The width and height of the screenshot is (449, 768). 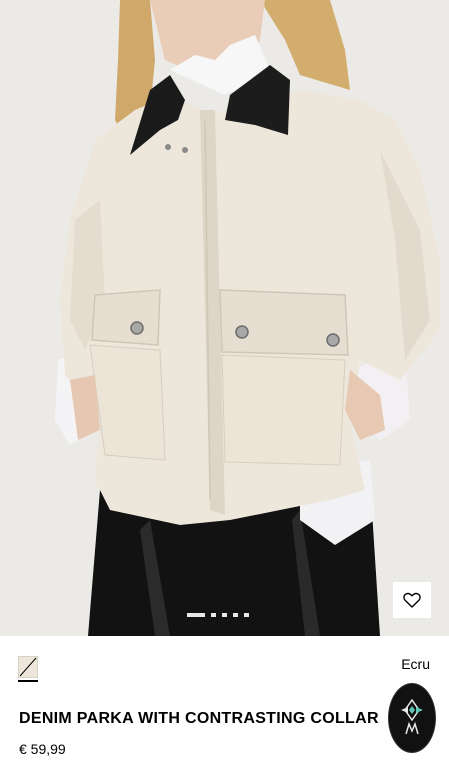 What do you see at coordinates (415, 664) in the screenshot?
I see `color-name: Ecru` at bounding box center [415, 664].